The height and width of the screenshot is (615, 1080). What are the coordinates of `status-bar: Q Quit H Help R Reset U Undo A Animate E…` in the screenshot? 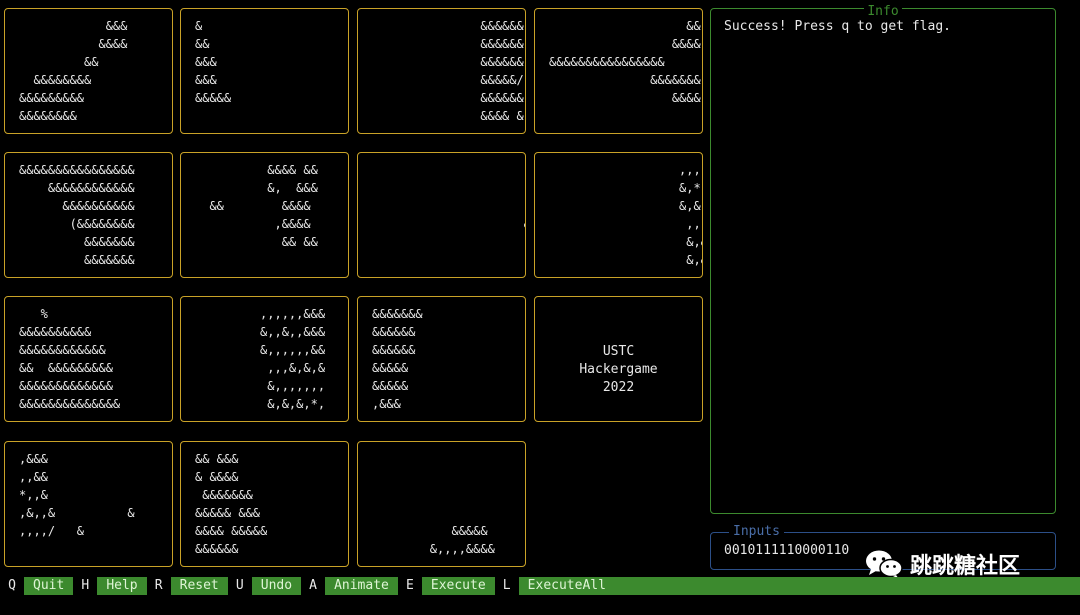 It's located at (540, 586).